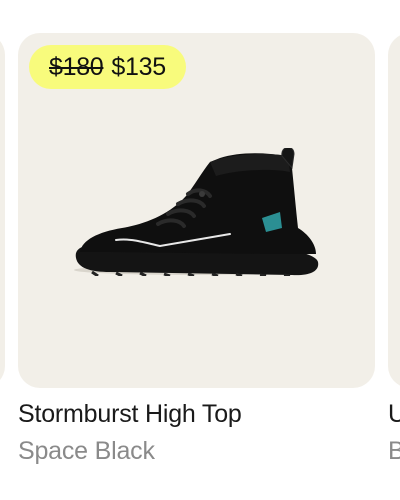 This screenshot has height=500, width=400. What do you see at coordinates (394, 451) in the screenshot?
I see `product-color: B` at bounding box center [394, 451].